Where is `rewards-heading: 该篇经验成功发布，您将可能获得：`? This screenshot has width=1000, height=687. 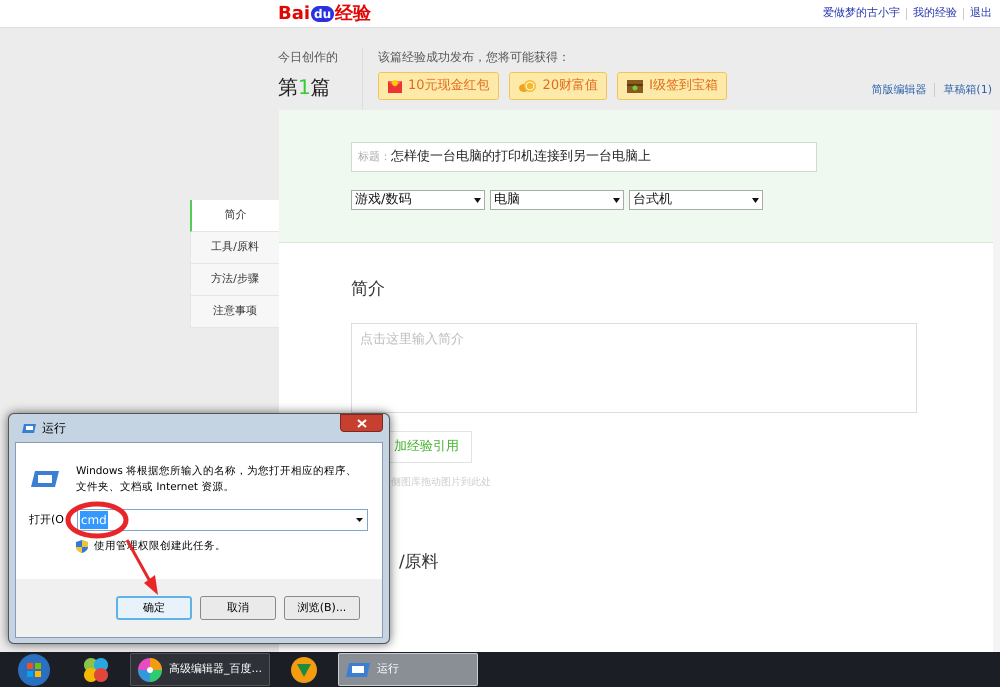 rewards-heading: 该篇经验成功发布，您将可能获得： is located at coordinates (474, 57).